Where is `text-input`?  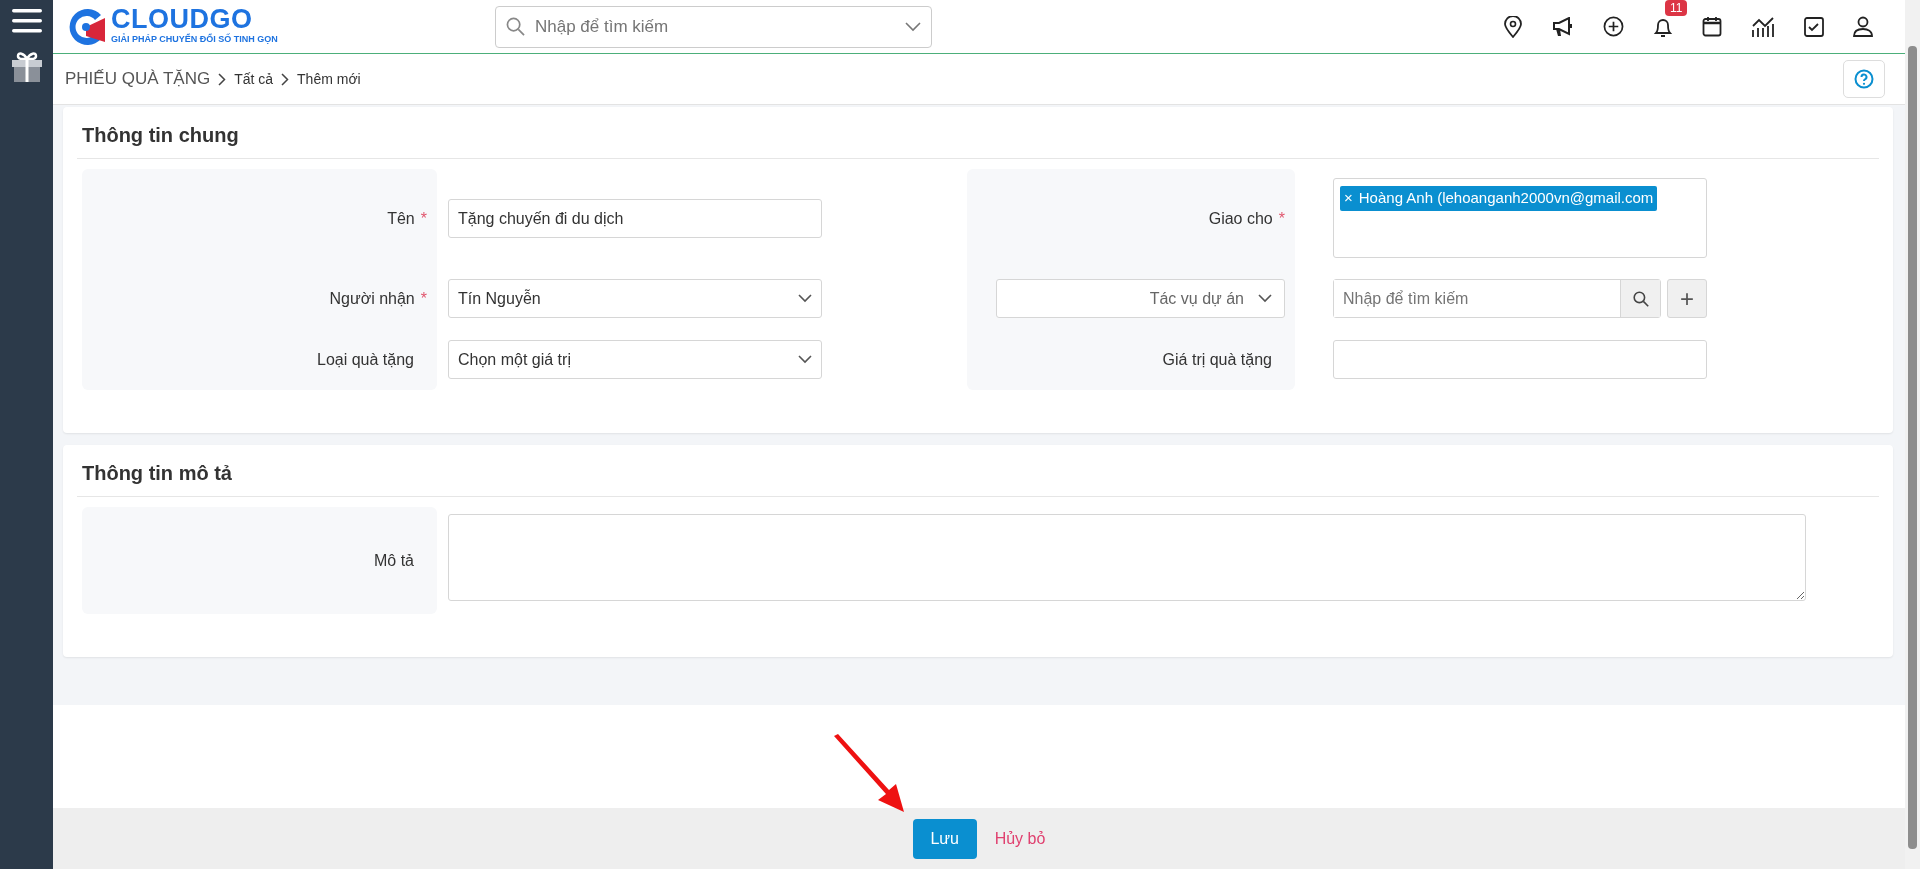 text-input is located at coordinates (1520, 359).